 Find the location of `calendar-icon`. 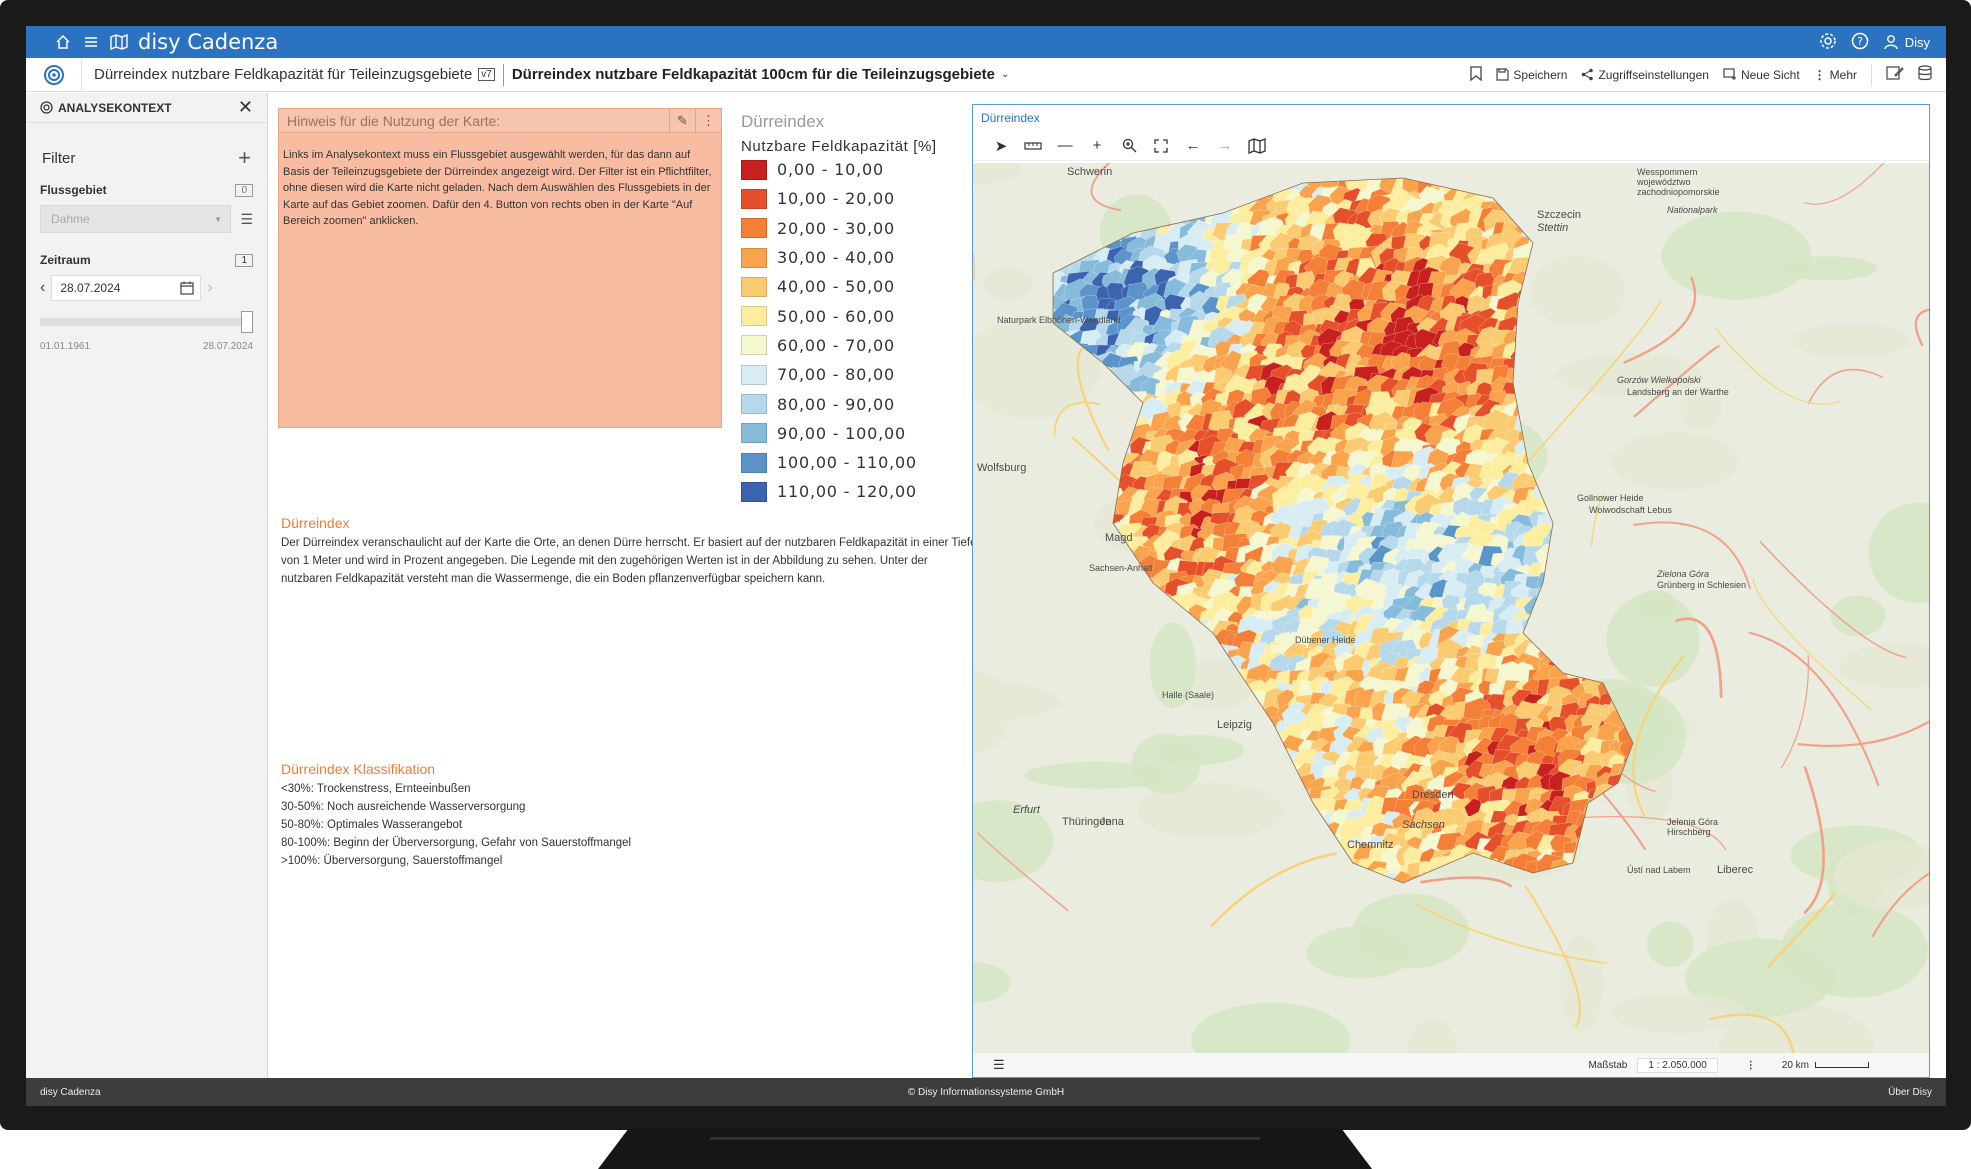

calendar-icon is located at coordinates (187, 288).